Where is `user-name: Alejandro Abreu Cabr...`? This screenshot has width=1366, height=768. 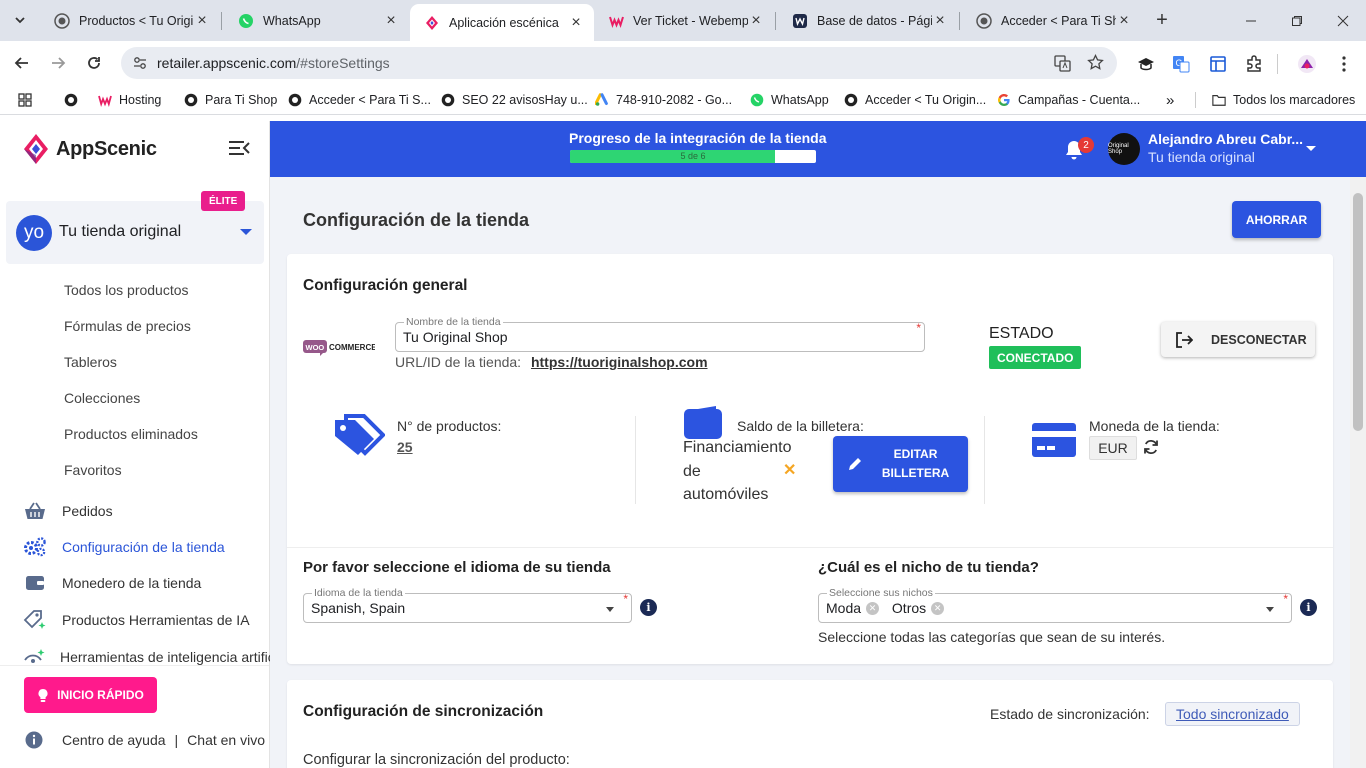
user-name: Alejandro Abreu Cabr... is located at coordinates (1225, 139).